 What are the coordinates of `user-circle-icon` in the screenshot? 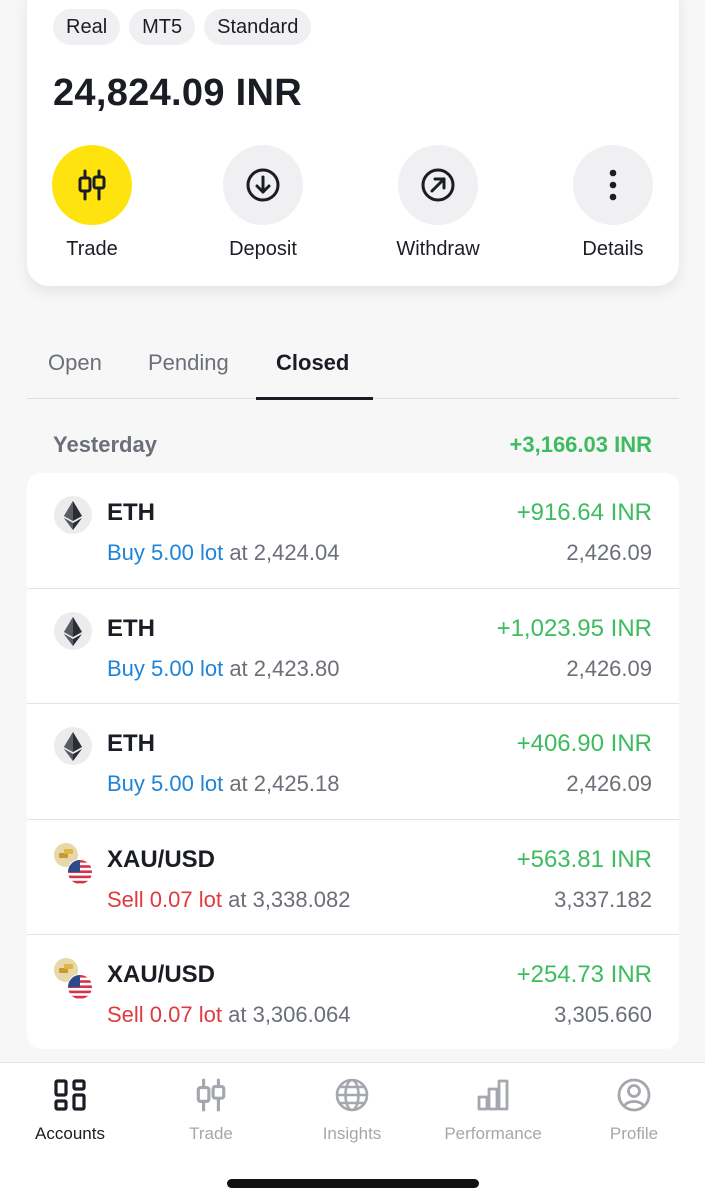 It's located at (634, 1095).